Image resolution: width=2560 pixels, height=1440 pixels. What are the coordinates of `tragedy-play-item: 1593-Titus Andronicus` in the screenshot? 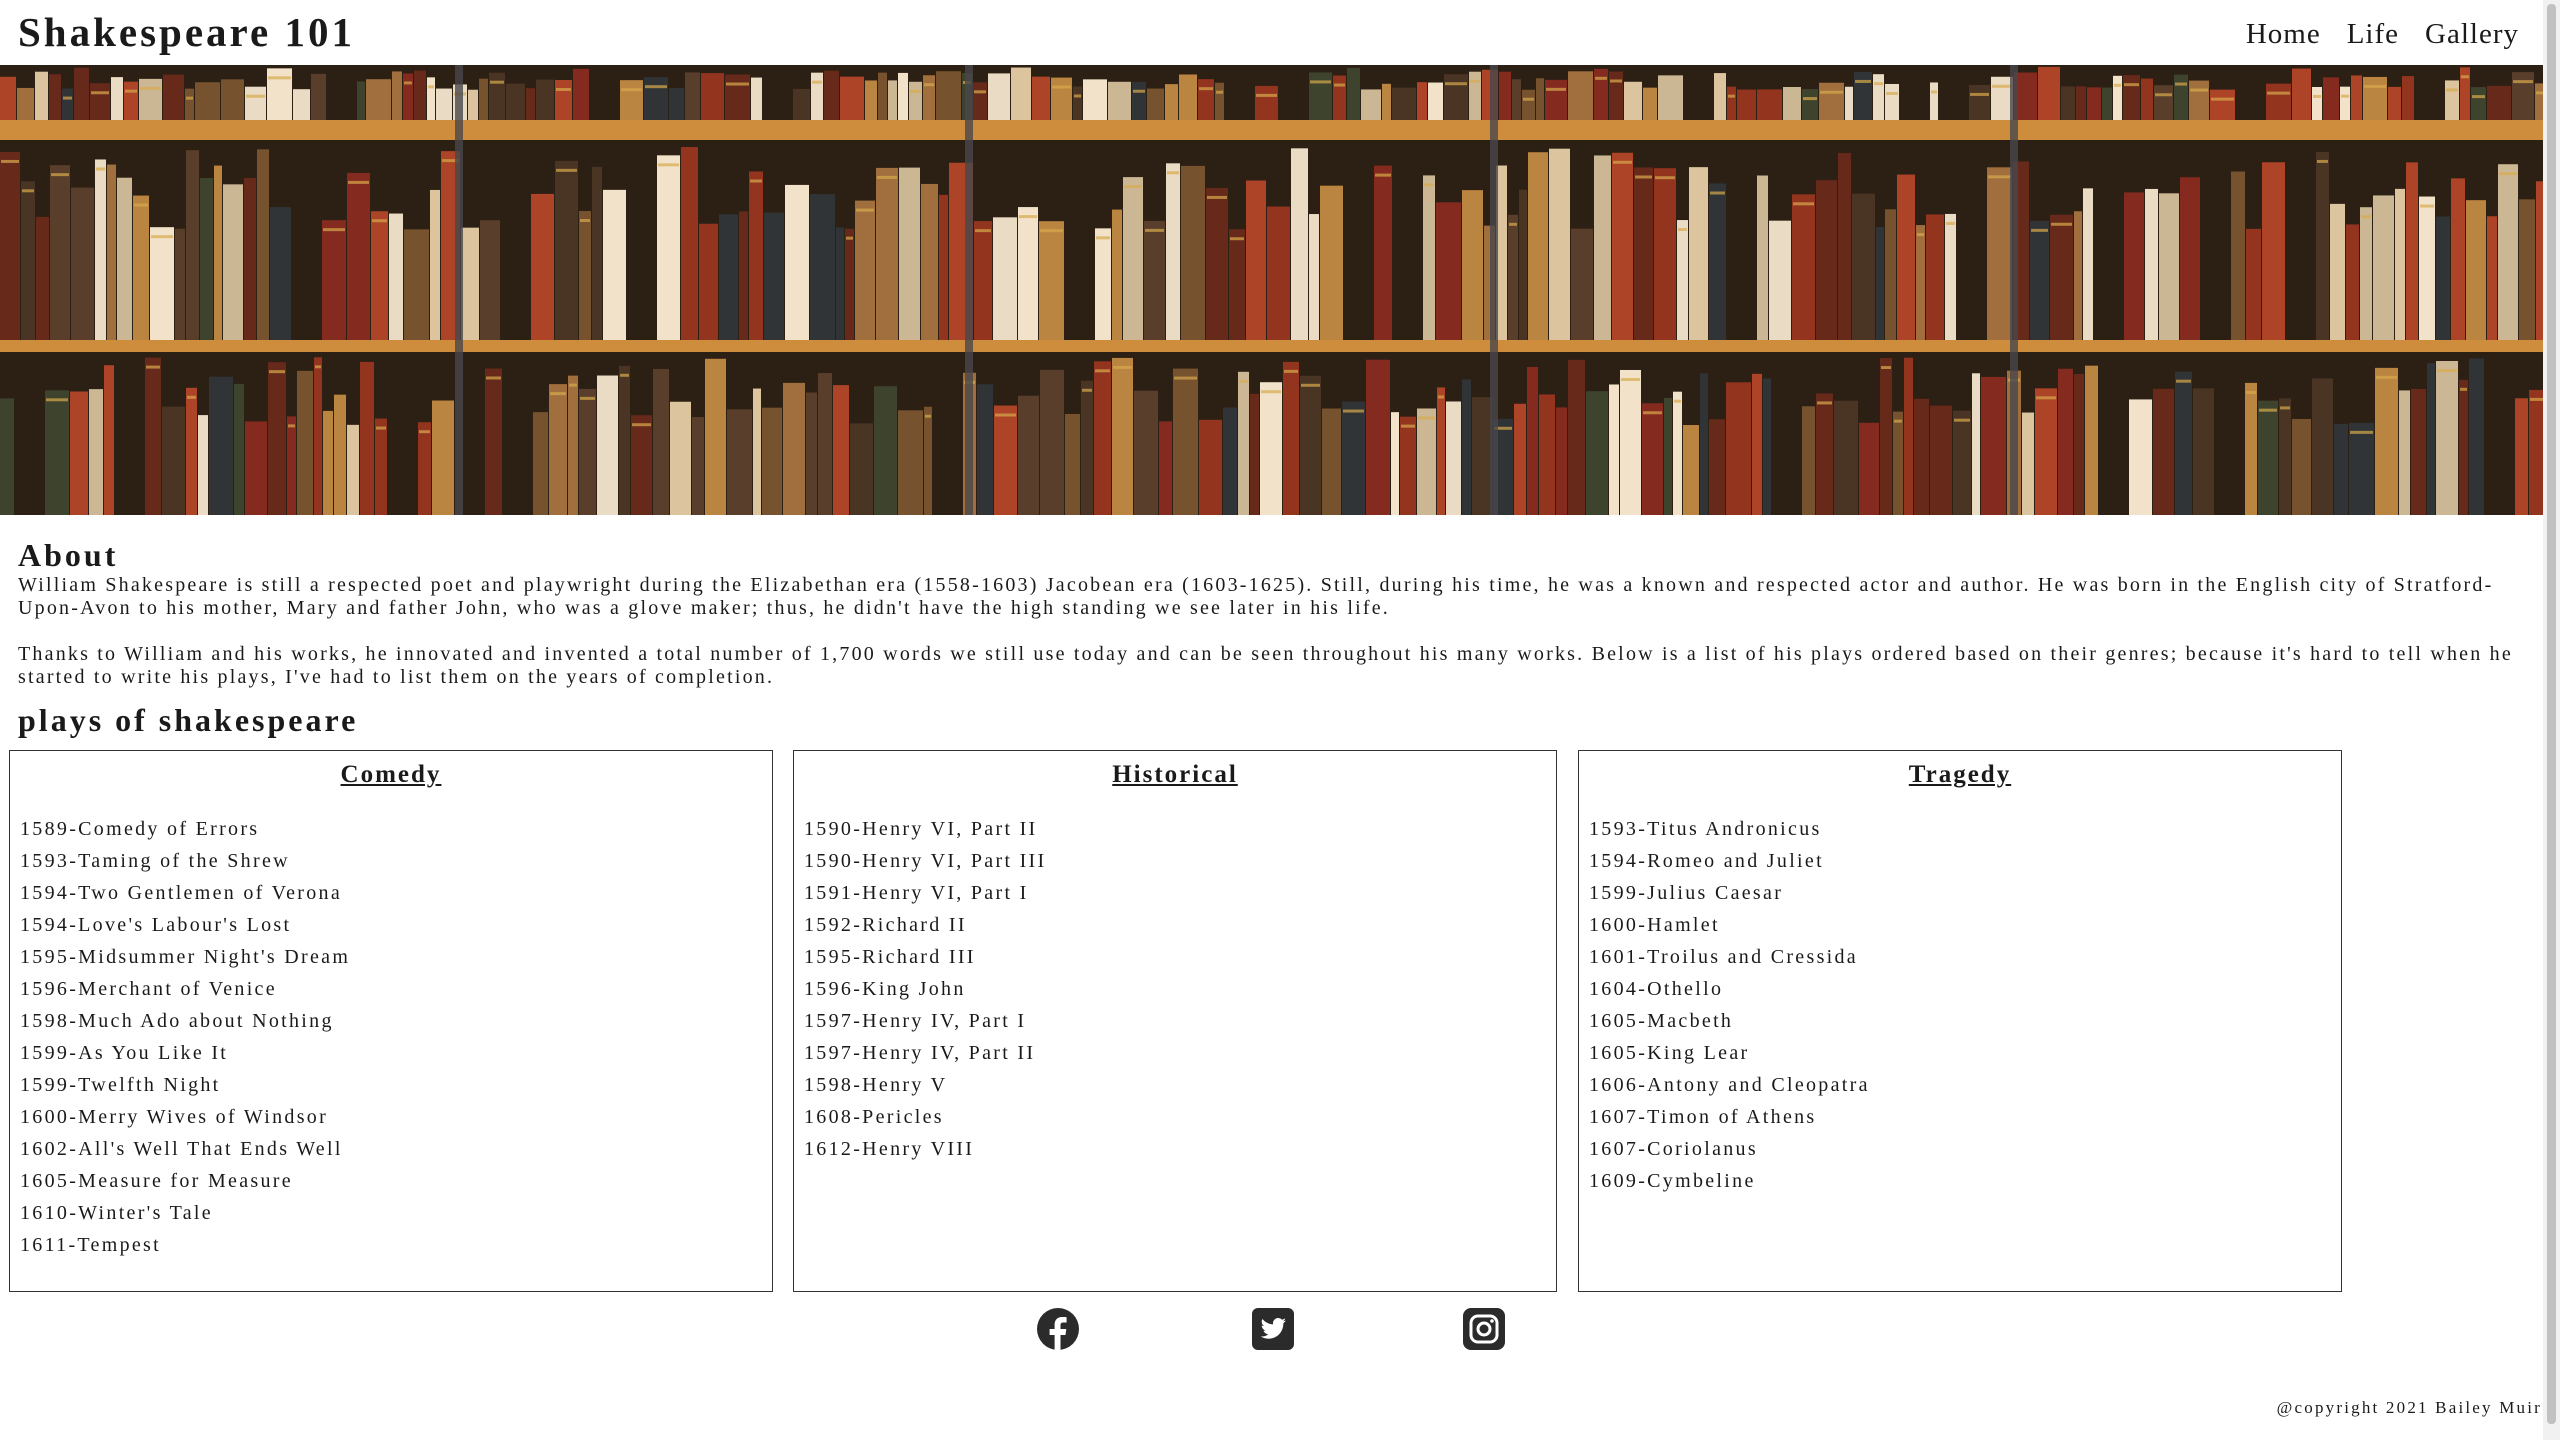 It's located at (1705, 829).